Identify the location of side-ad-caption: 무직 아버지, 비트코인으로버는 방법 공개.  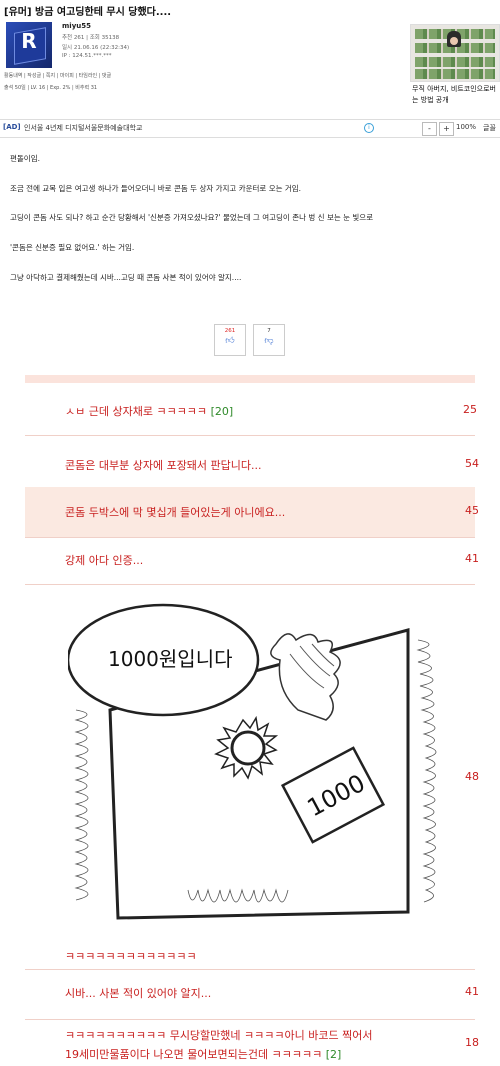
(456, 95).